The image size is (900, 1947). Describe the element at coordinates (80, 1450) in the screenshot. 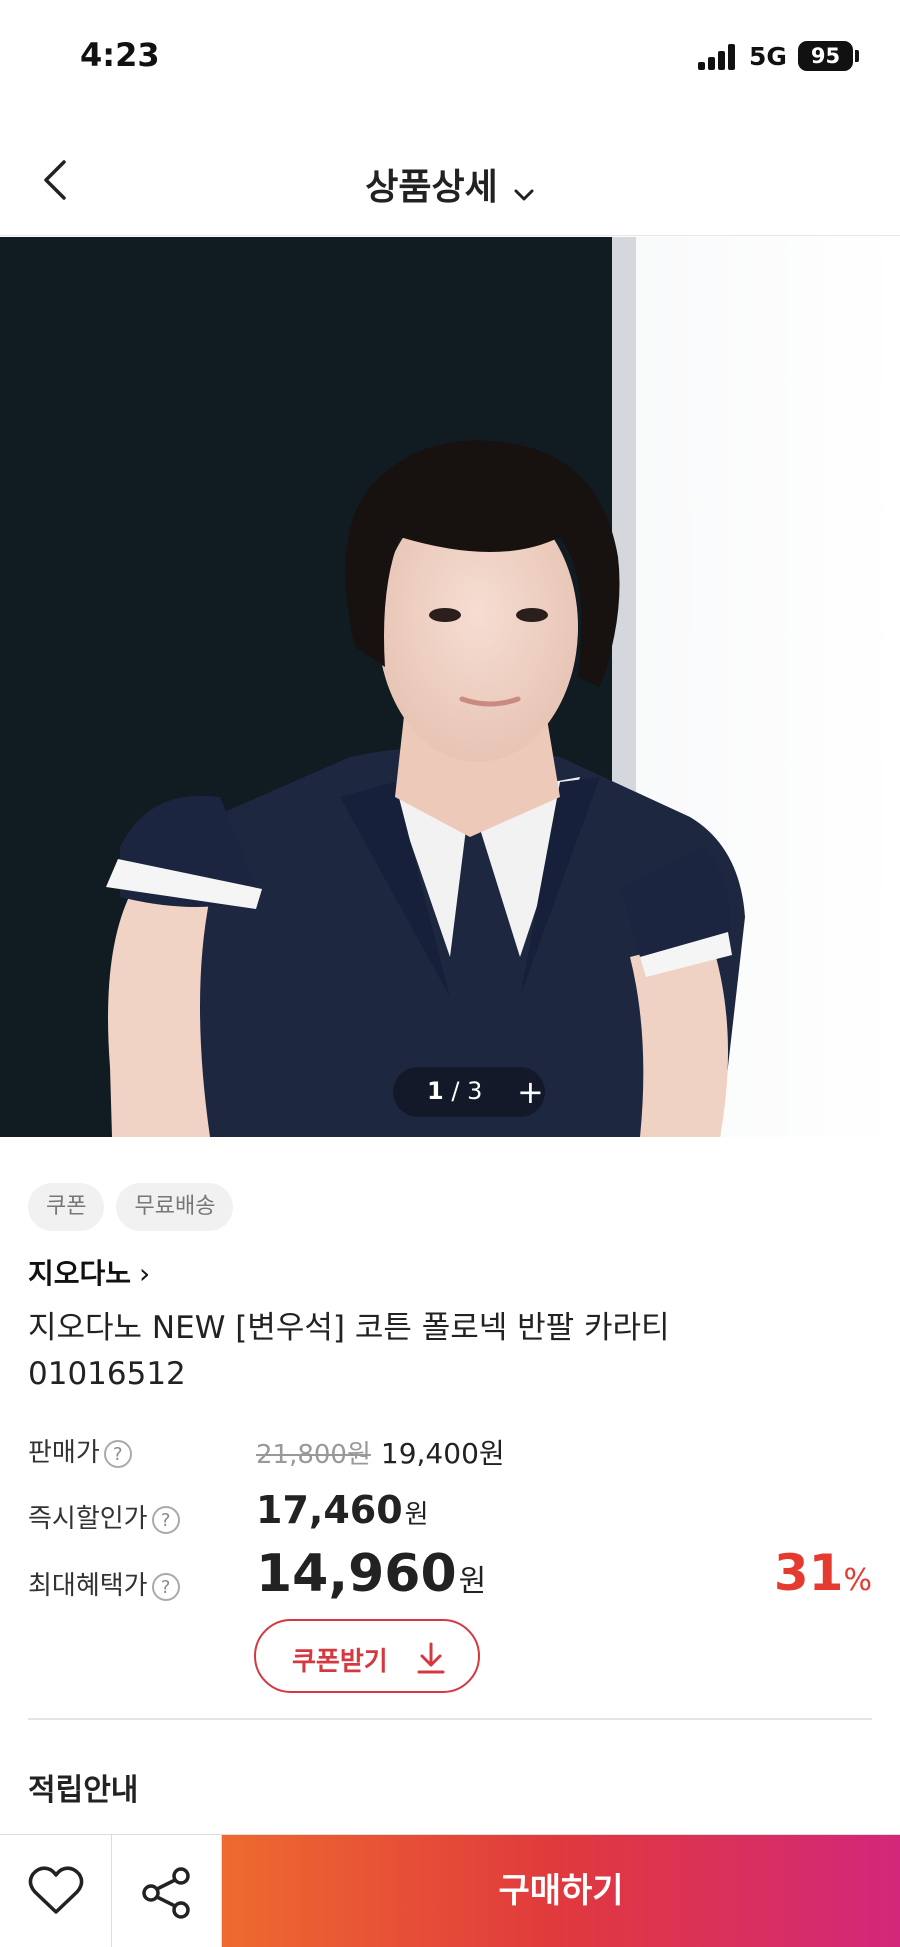

I see `sale-price-label: 판매가?` at that location.